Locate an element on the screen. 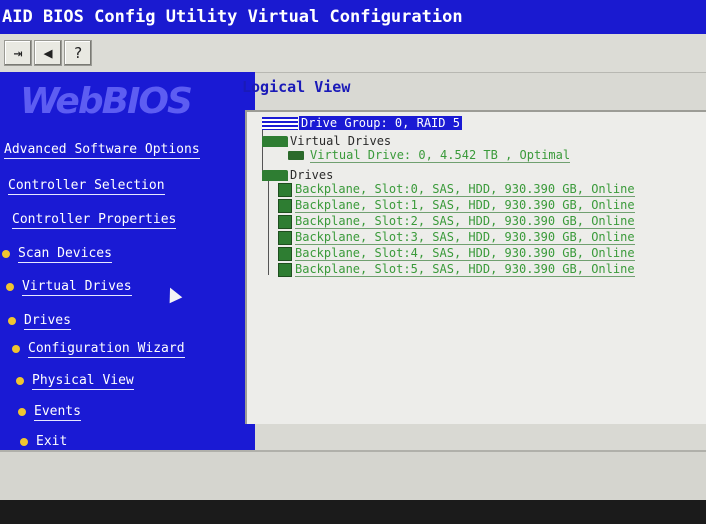 Image resolution: width=706 pixels, height=524 pixels. sidebar-item-virtual-drives: Virtual Drives is located at coordinates (69, 287).